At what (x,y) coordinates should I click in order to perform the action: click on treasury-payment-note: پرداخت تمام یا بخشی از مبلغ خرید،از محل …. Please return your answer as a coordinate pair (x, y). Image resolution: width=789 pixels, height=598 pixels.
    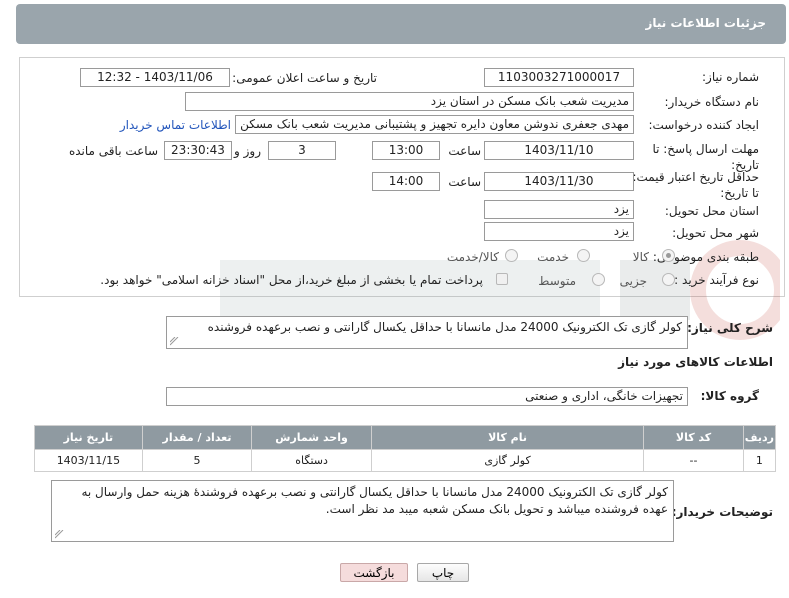
    Looking at the image, I should click on (291, 280).